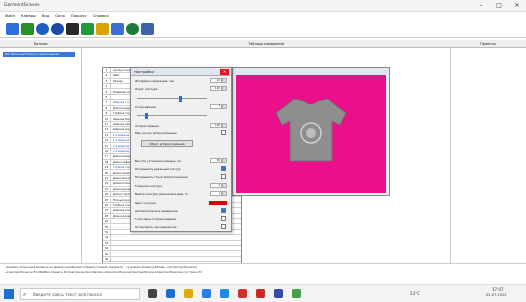 The width and height of the screenshot is (526, 302). Describe the element at coordinates (224, 106) in the screenshot. I see `smoothing-spinner` at that location.